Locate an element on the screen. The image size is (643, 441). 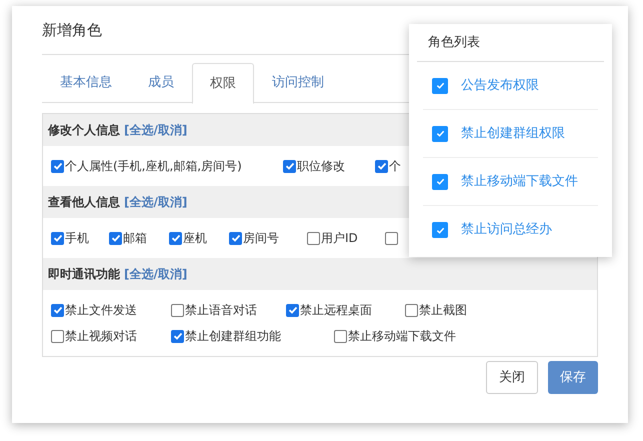
popup-title: 角色列表 is located at coordinates (510, 43).